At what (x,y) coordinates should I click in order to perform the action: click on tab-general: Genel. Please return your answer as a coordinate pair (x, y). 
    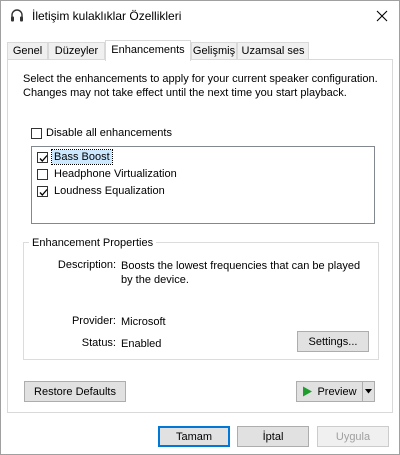
    Looking at the image, I should click on (27, 50).